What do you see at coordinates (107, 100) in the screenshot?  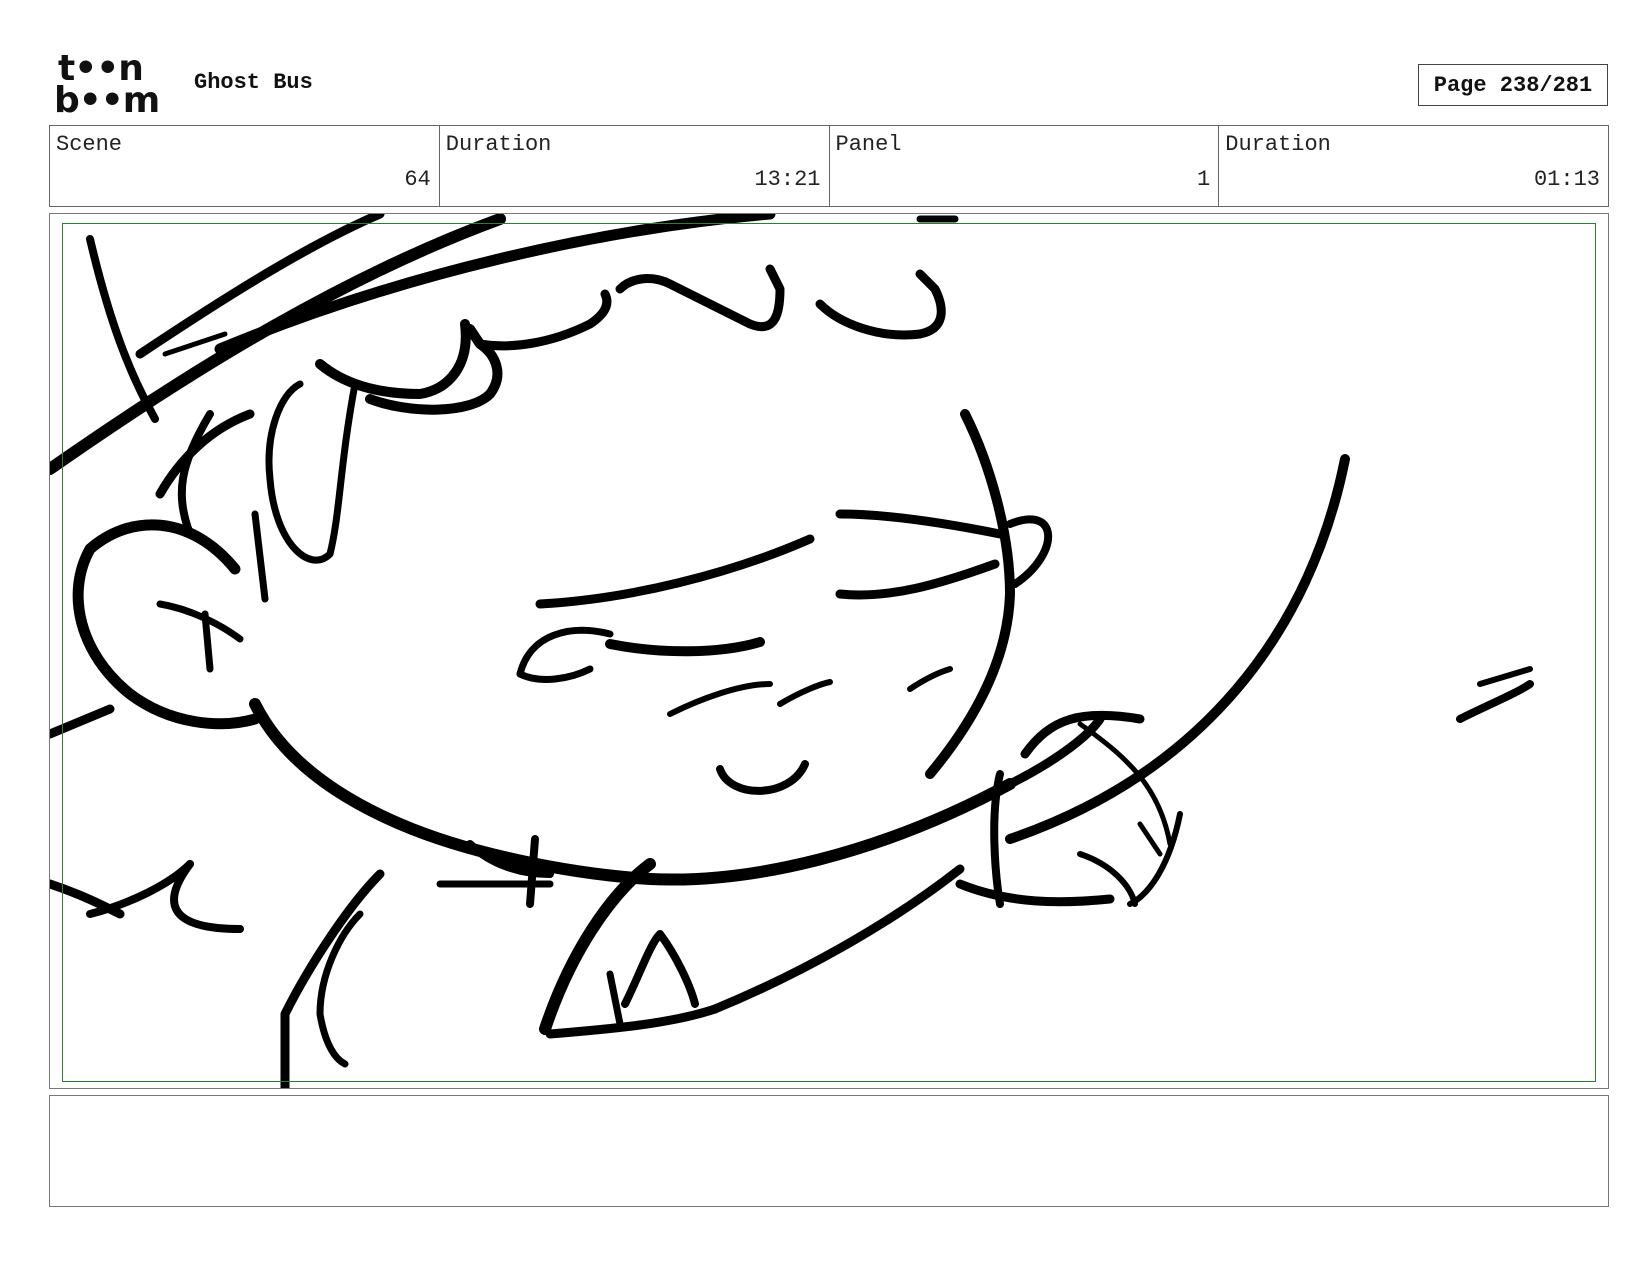 I see `logo-line-2: b••m` at bounding box center [107, 100].